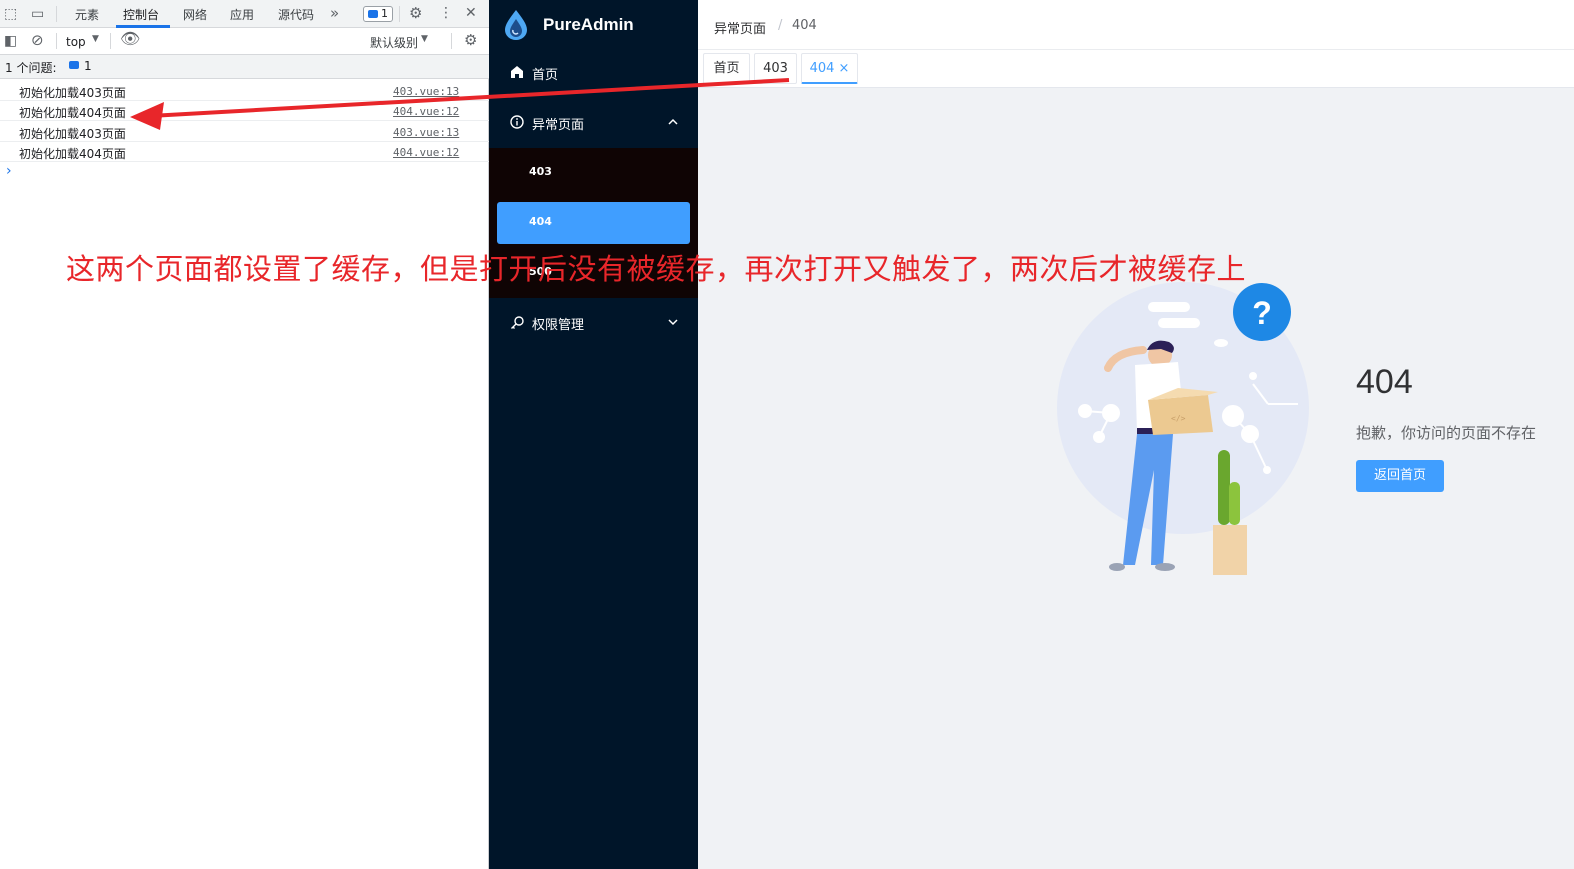 This screenshot has width=1574, height=869. What do you see at coordinates (804, 25) in the screenshot?
I see `breadcrumb-current: 404` at bounding box center [804, 25].